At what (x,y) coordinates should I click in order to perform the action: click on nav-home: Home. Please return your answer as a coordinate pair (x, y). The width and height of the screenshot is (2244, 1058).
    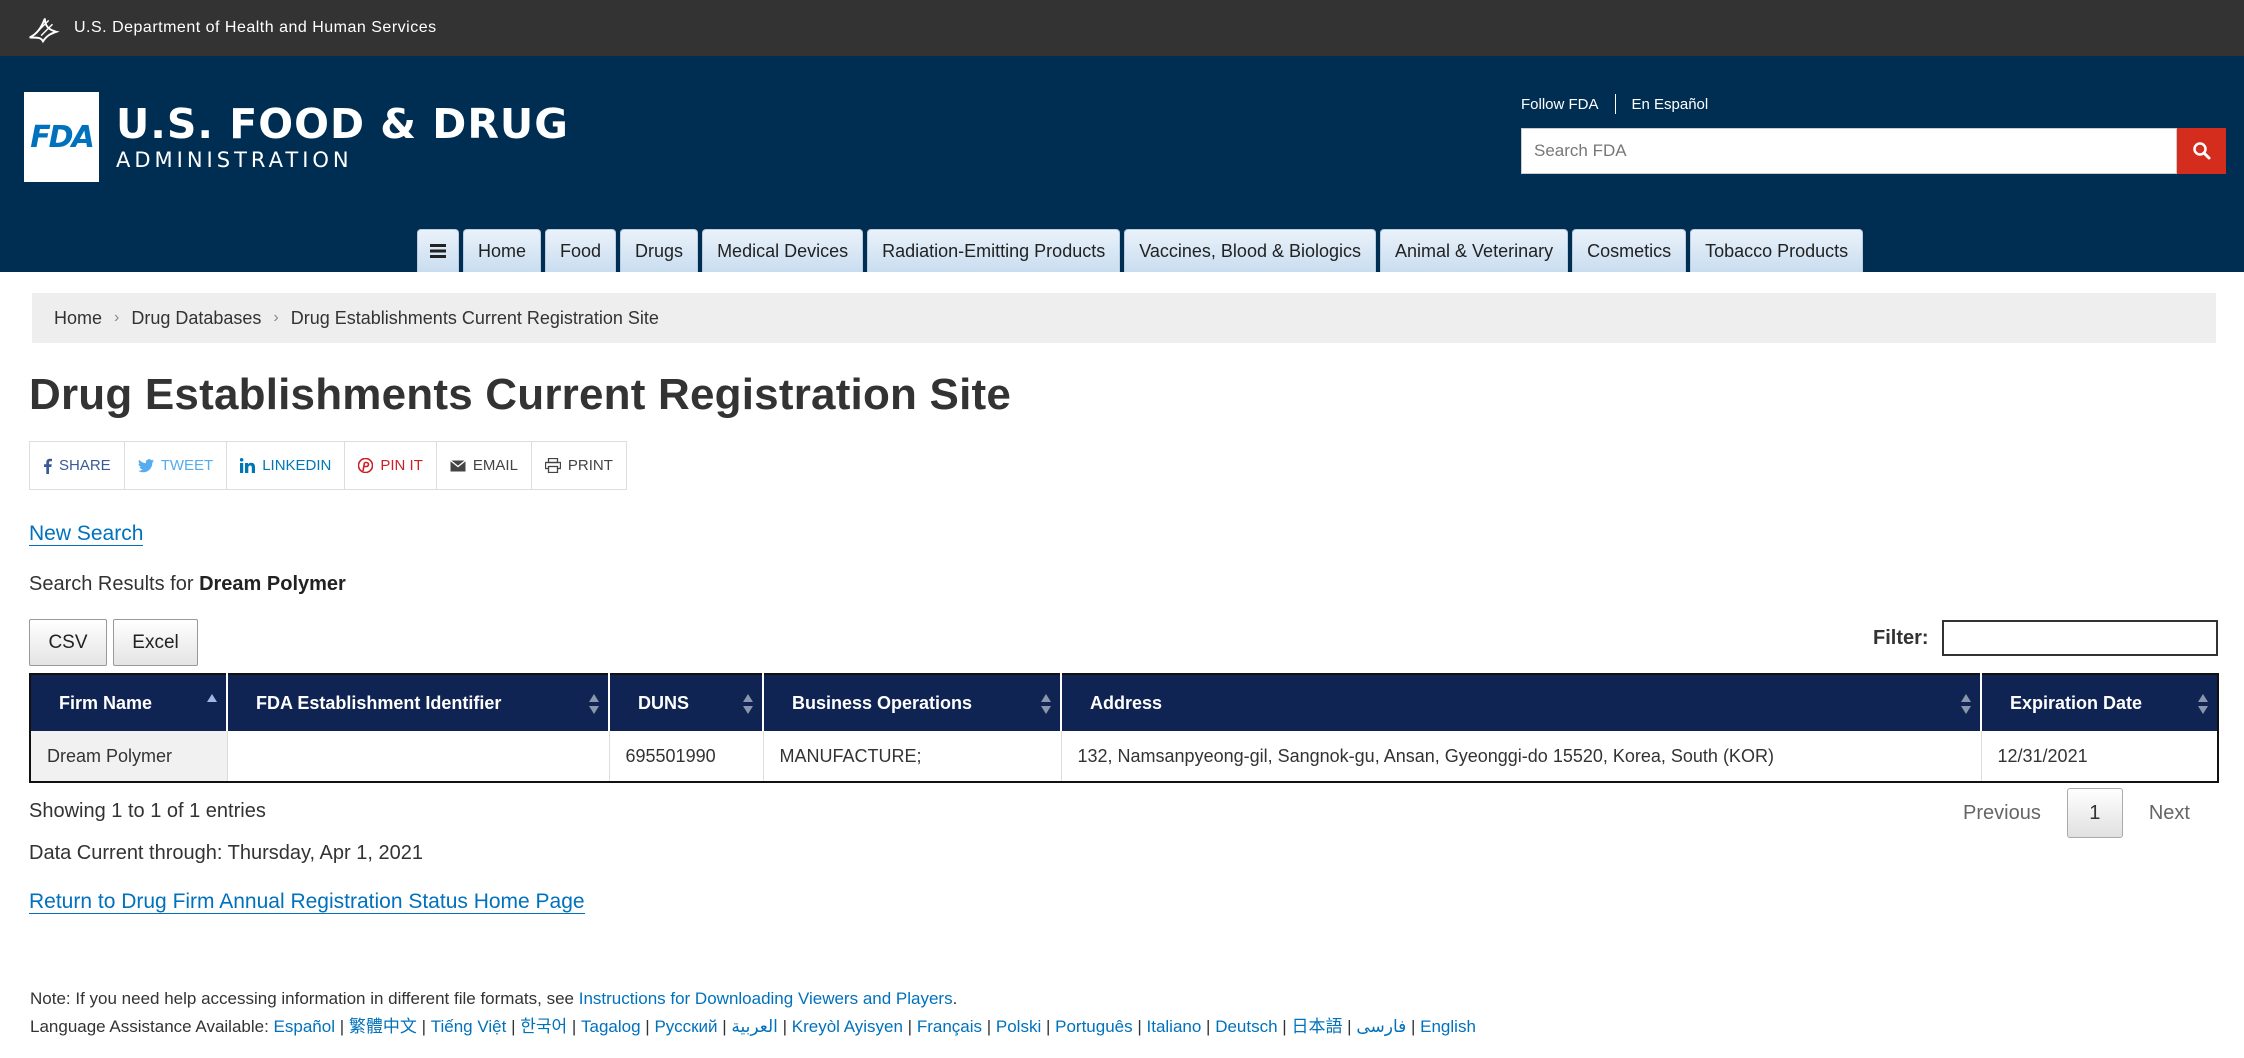
    Looking at the image, I should click on (502, 250).